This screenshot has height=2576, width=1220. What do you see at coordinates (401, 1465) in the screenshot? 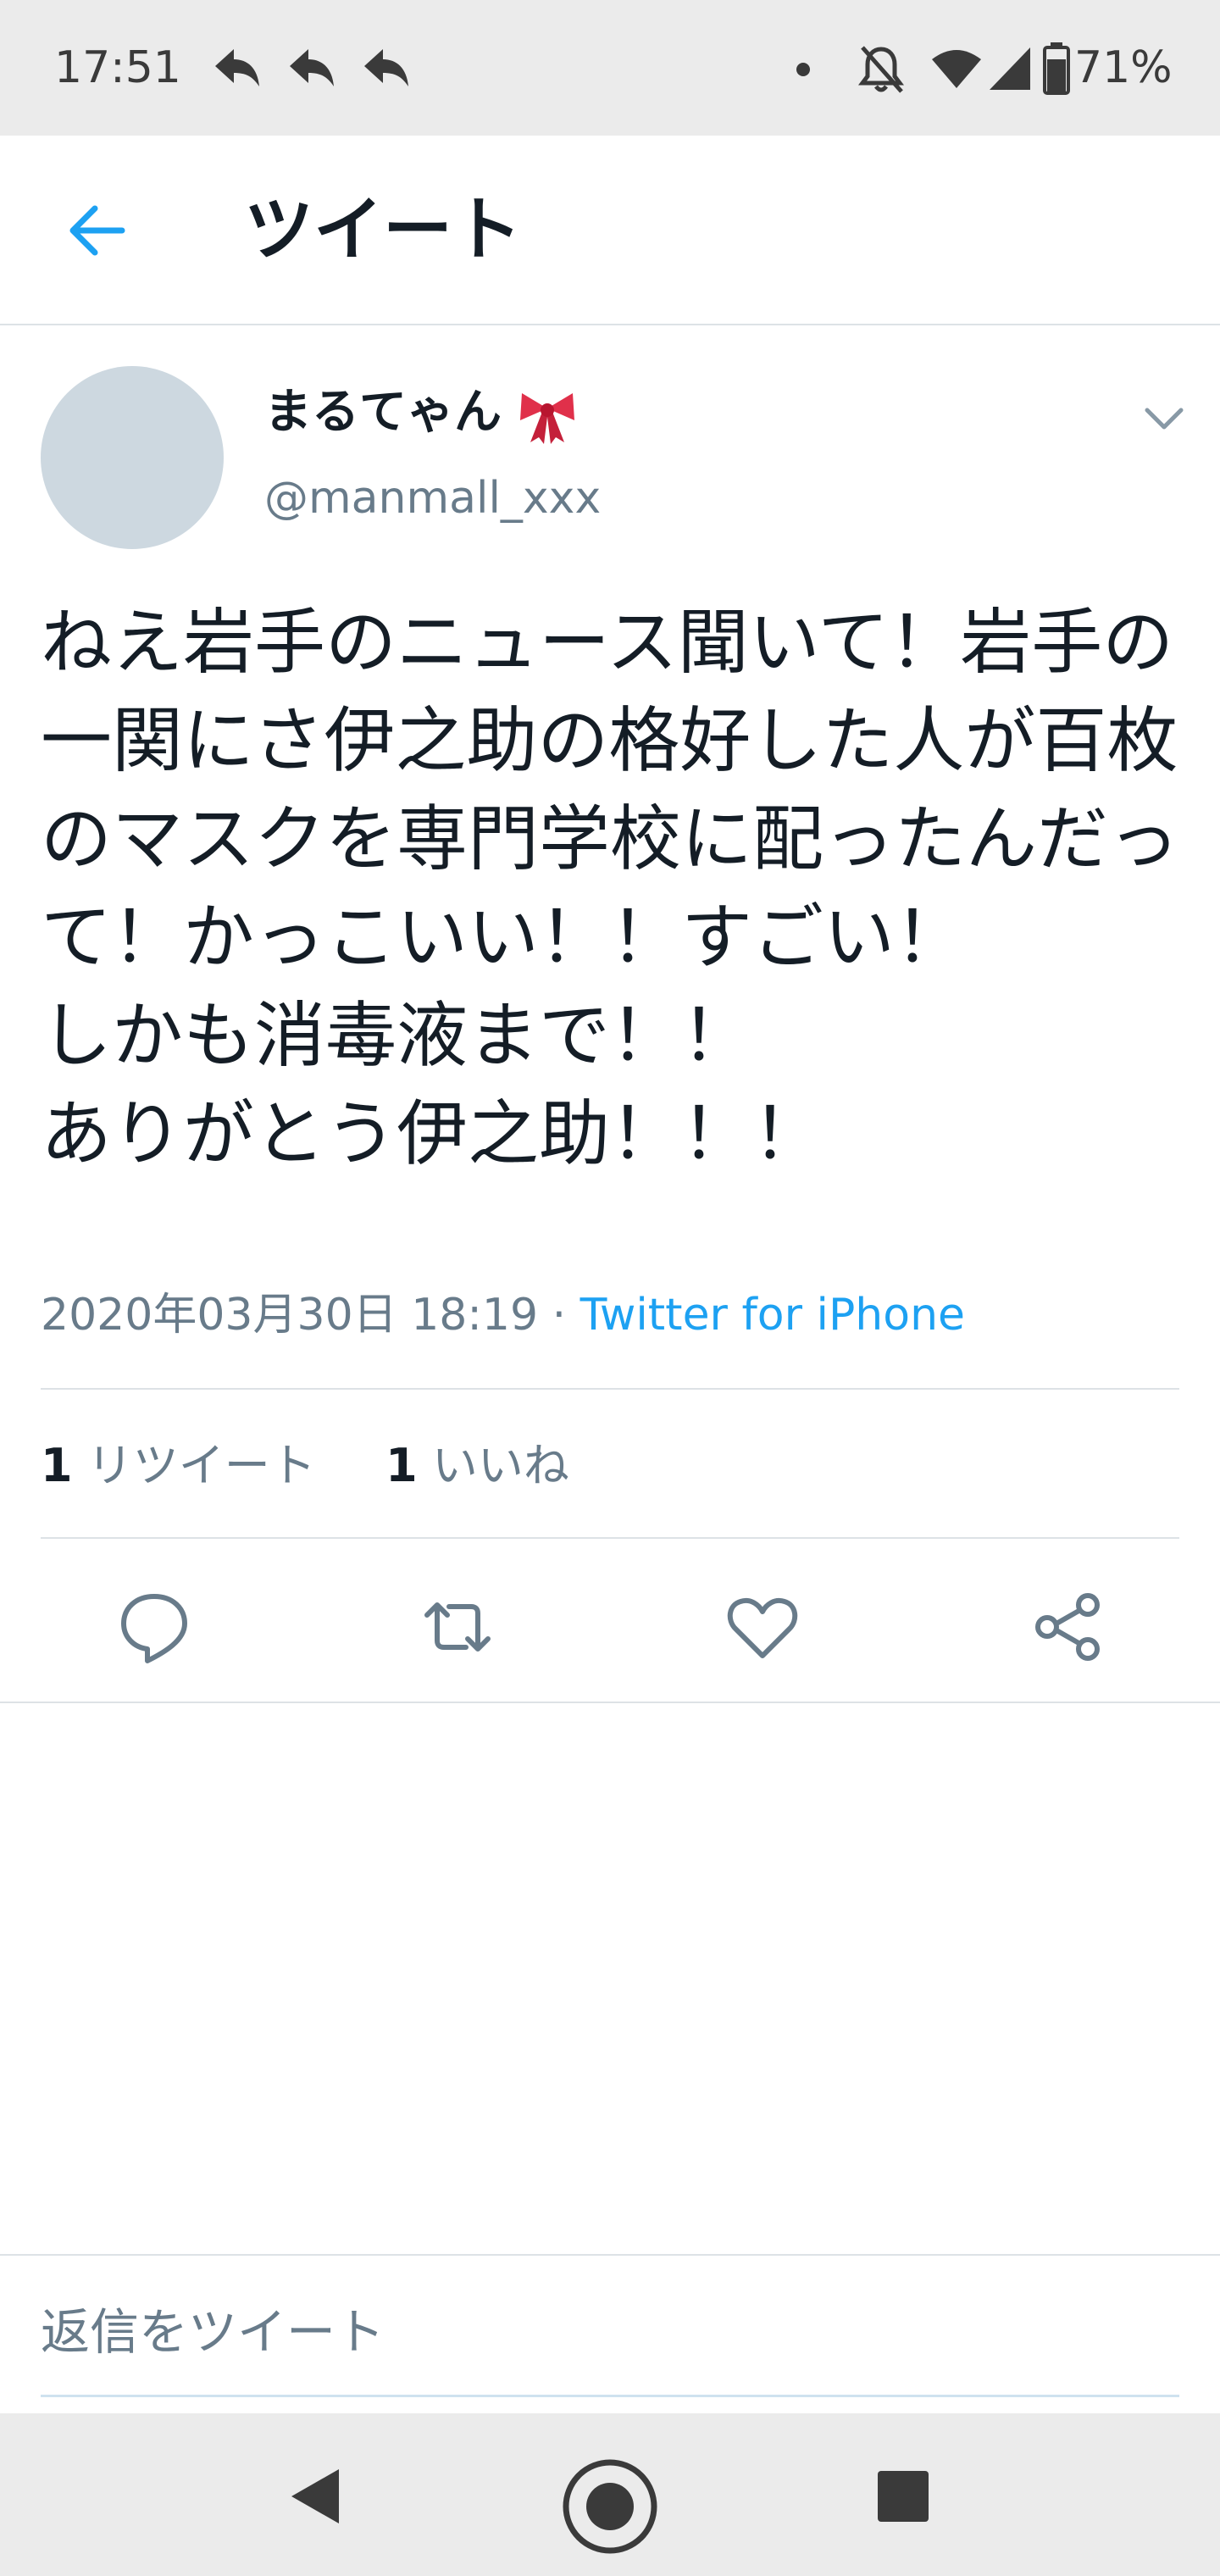
I see `like-count: 1` at bounding box center [401, 1465].